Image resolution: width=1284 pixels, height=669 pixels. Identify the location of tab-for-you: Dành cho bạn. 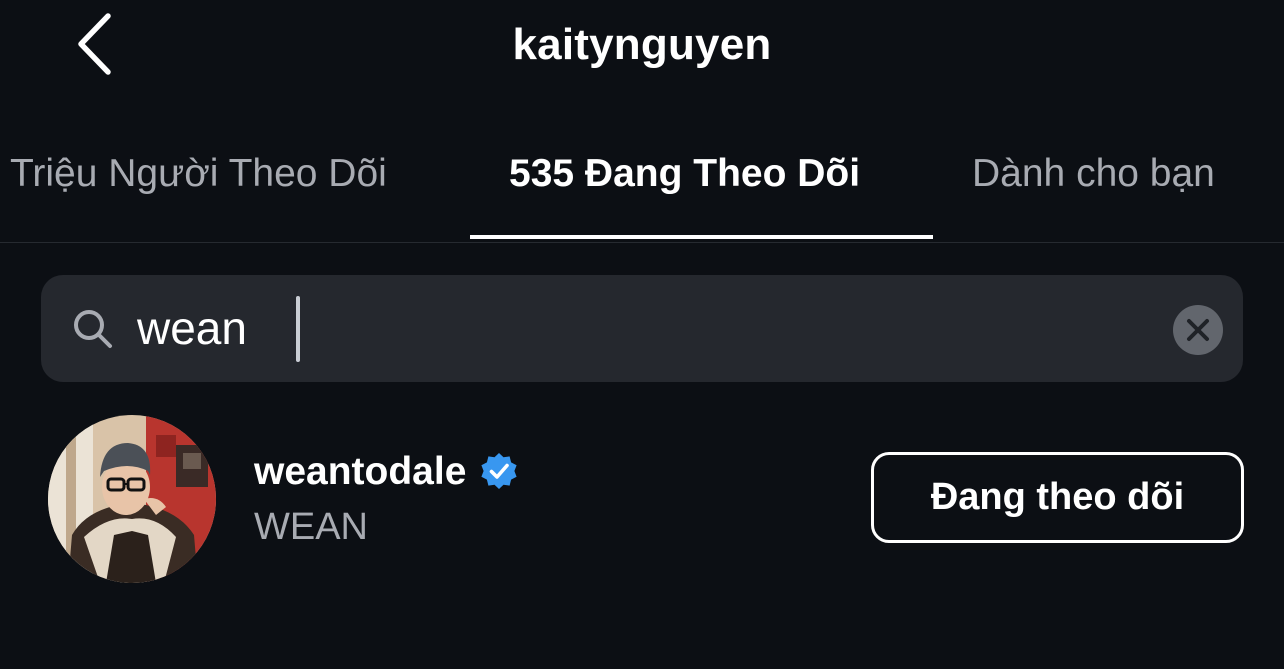
(1093, 174).